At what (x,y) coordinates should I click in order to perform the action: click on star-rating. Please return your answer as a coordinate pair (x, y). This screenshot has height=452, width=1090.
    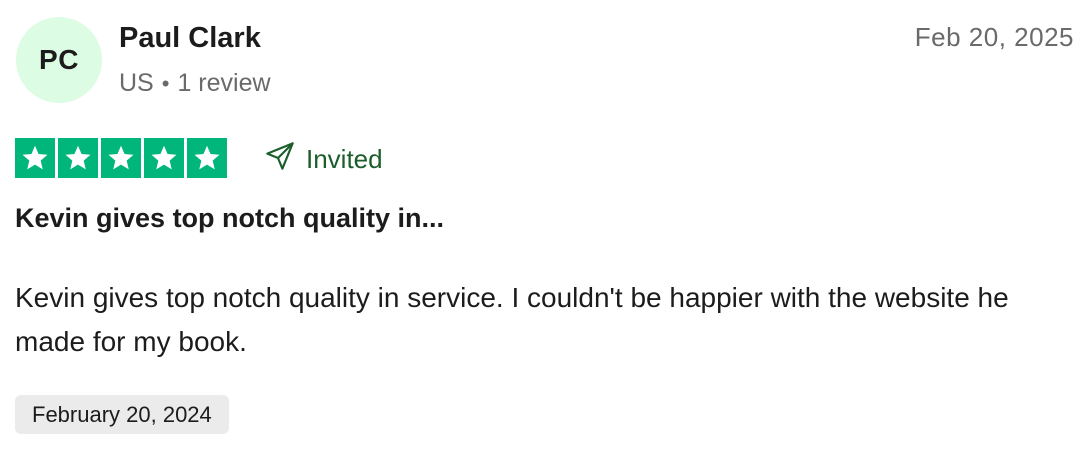
    Looking at the image, I should click on (121, 158).